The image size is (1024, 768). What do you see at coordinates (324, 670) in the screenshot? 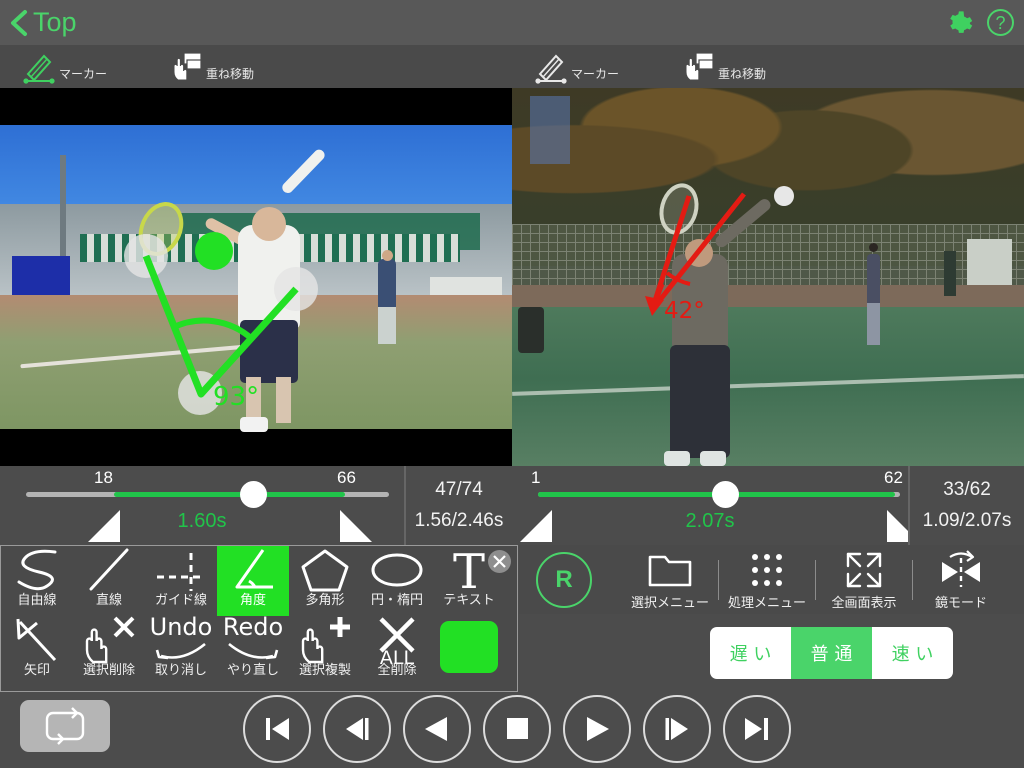
I see `tool-duplicate-selection-label: 選択複製` at bounding box center [324, 670].